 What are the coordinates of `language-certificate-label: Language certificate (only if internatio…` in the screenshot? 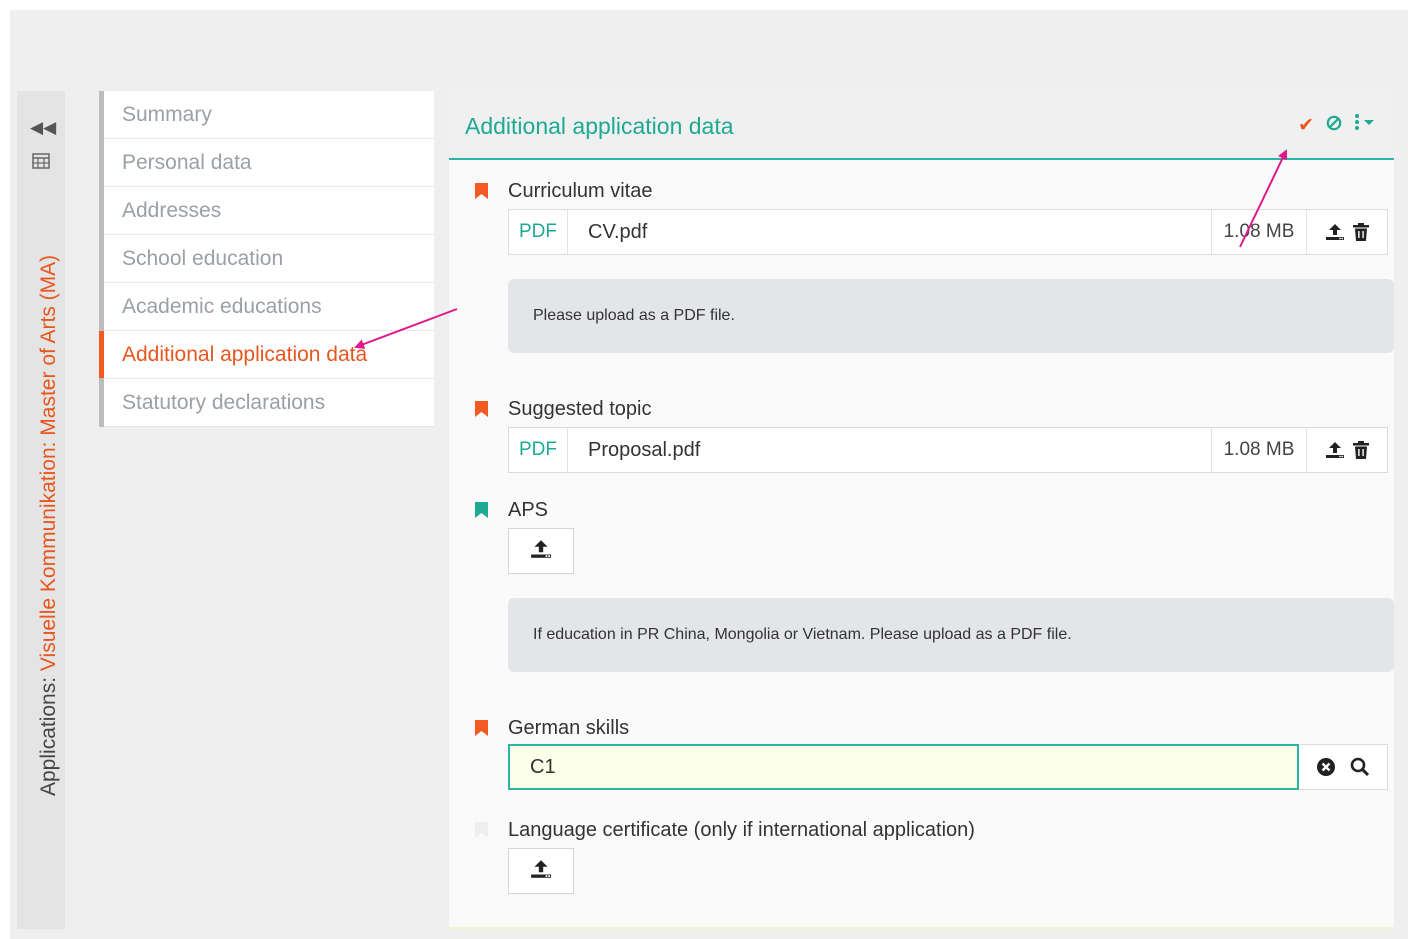 It's located at (741, 830).